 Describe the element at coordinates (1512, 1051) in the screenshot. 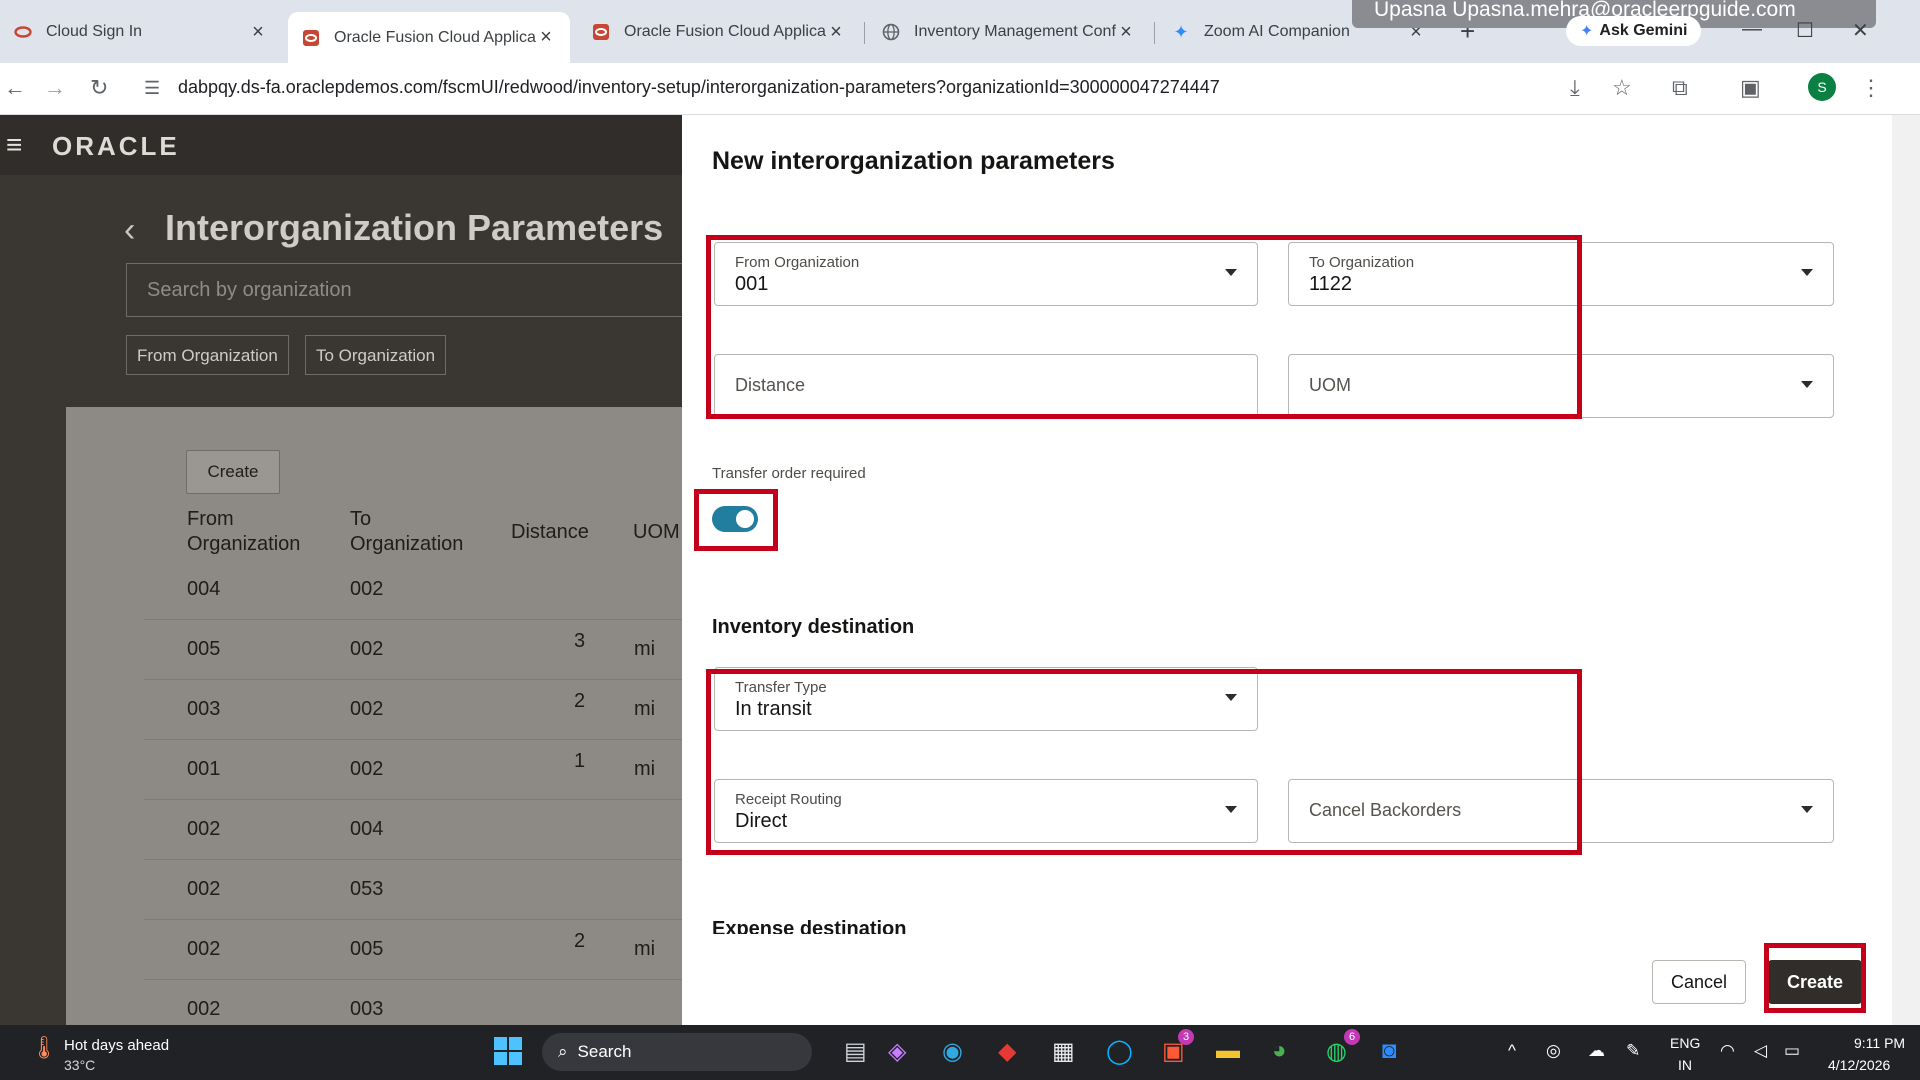

I see `tray-chevron-up-icon: ^` at that location.